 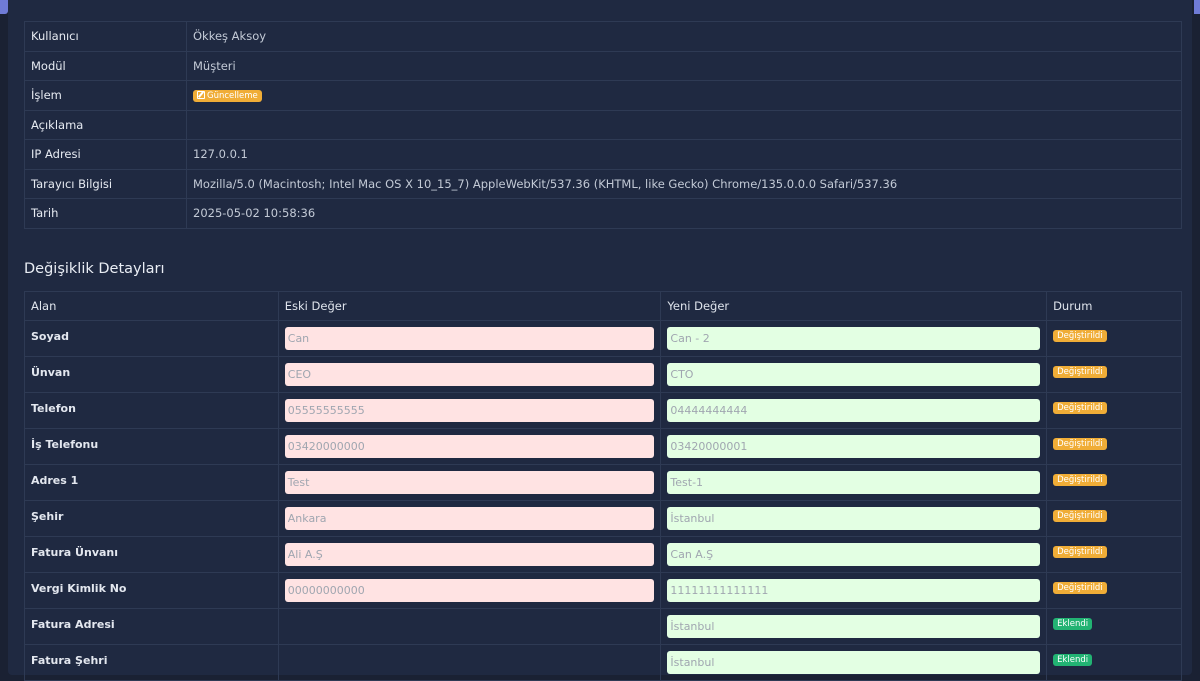 I want to click on info-label: Modül, so click(x=105, y=65).